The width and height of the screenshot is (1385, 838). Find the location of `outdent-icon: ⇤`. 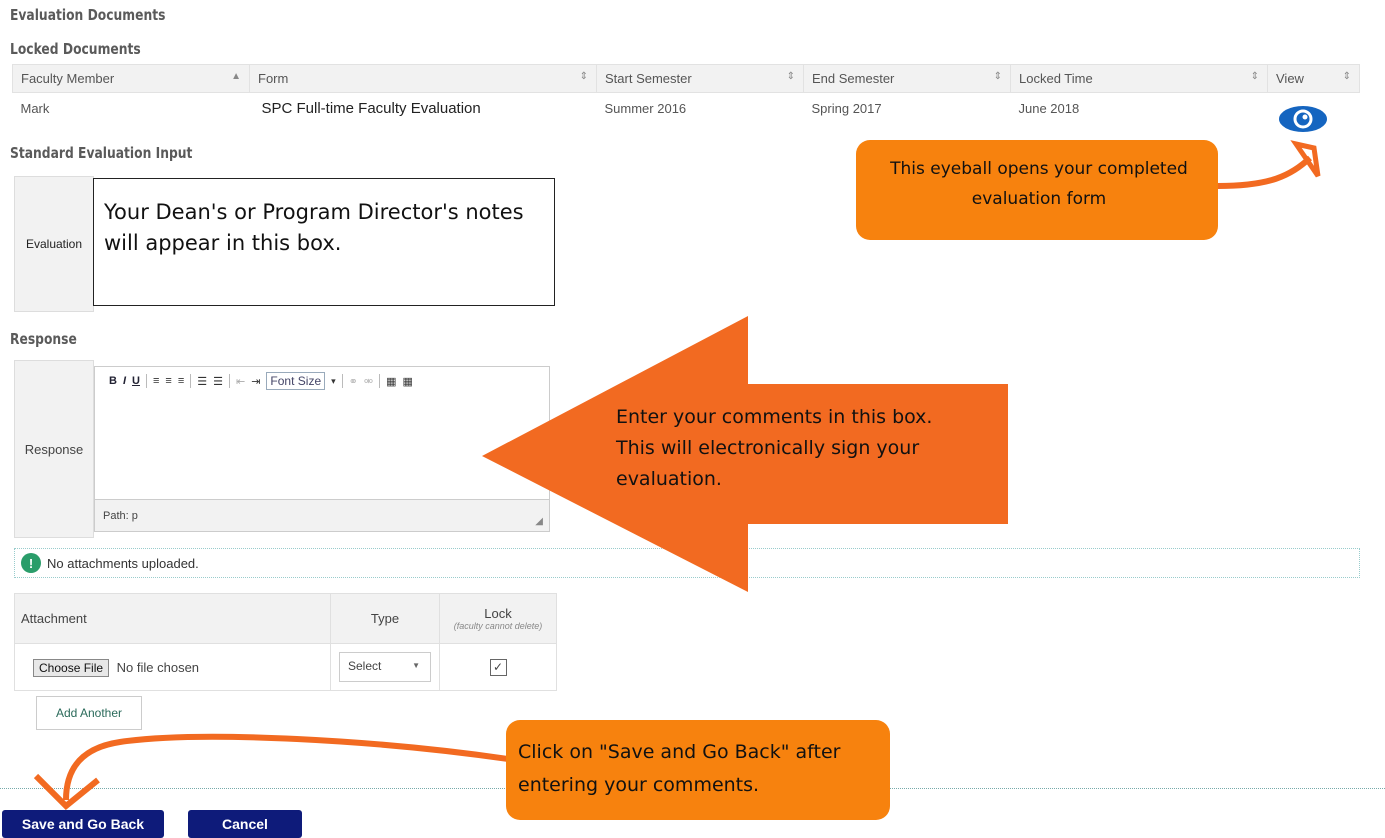

outdent-icon: ⇤ is located at coordinates (240, 381).